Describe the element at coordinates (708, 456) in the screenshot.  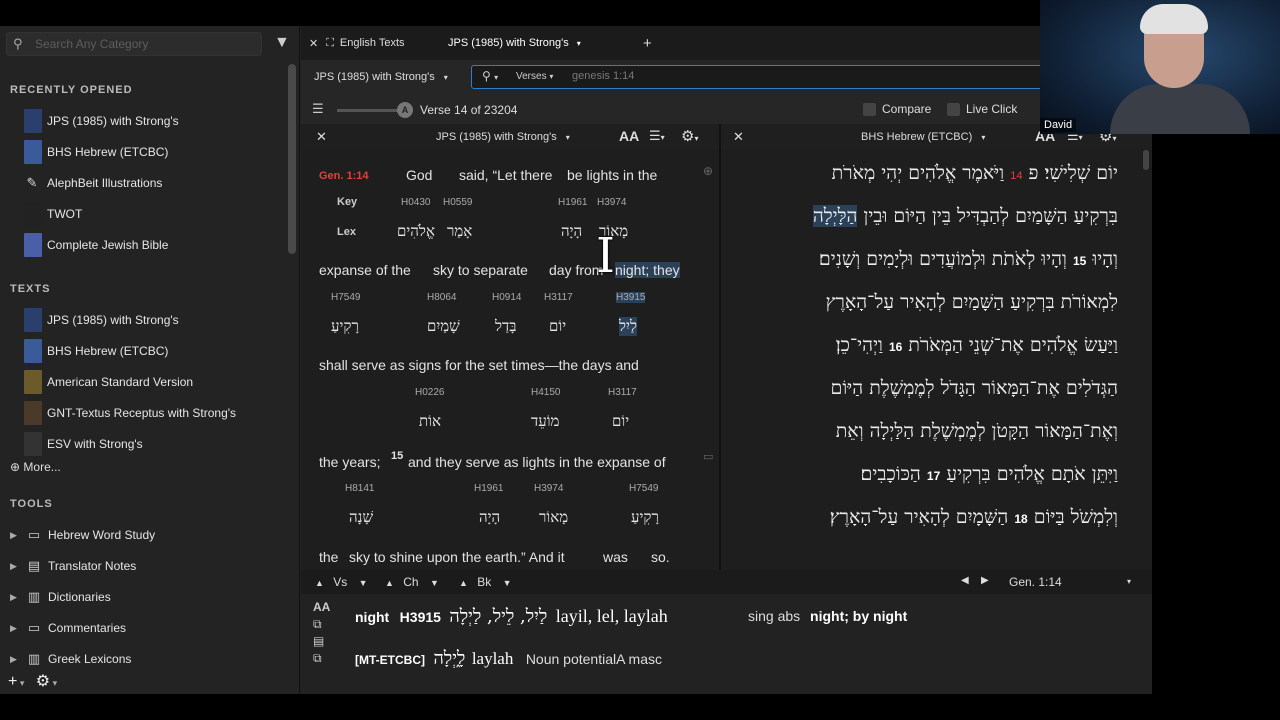
I see `note-icon: ▭` at that location.